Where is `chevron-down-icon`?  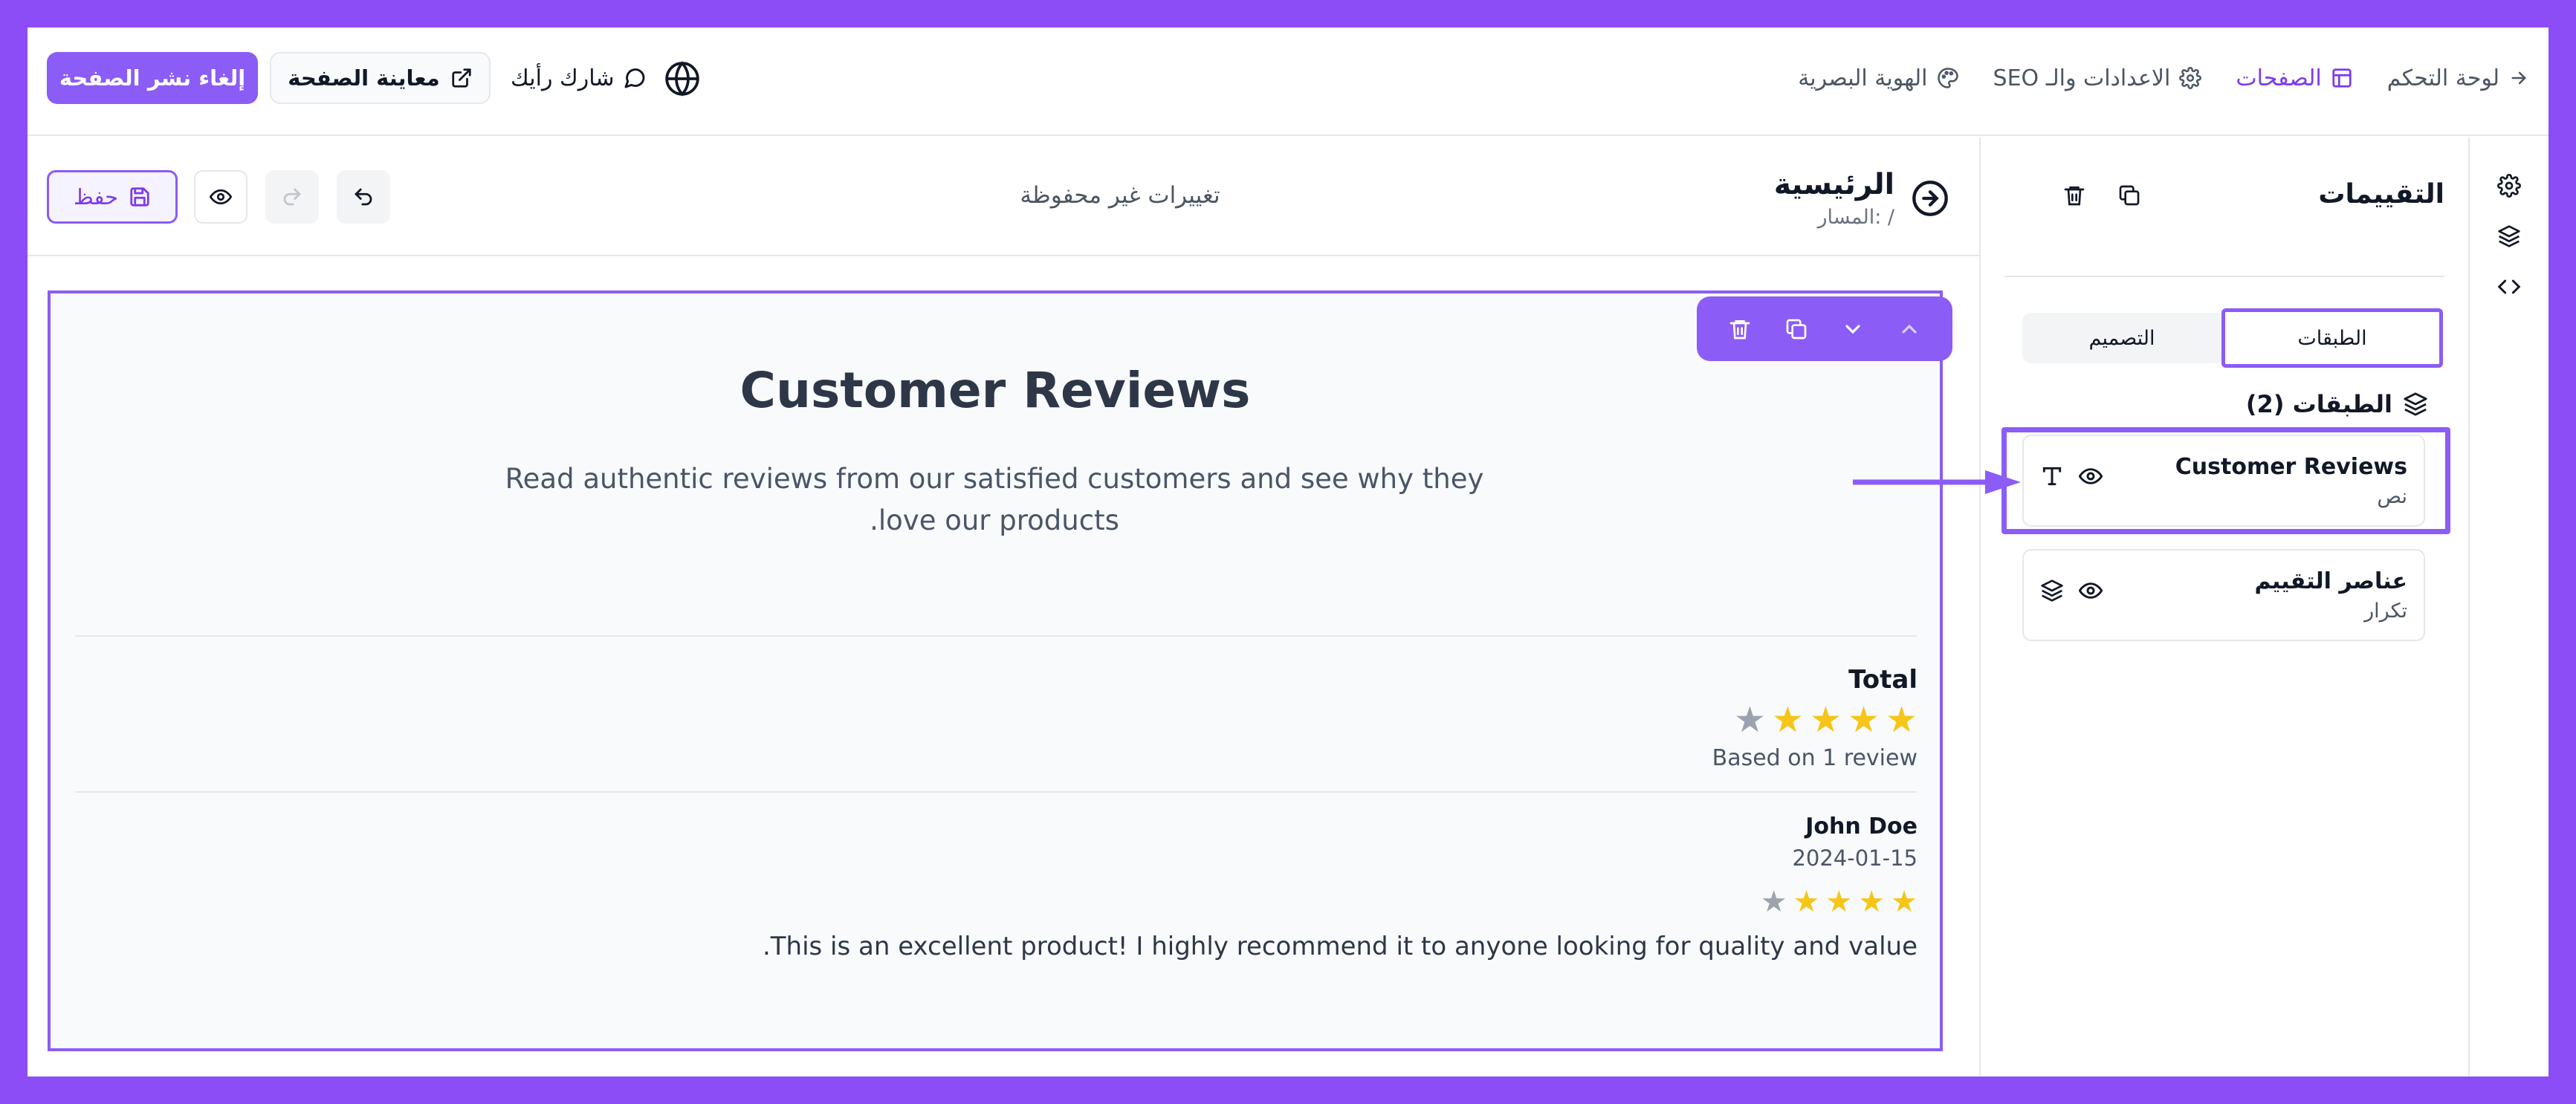
chevron-down-icon is located at coordinates (1853, 329).